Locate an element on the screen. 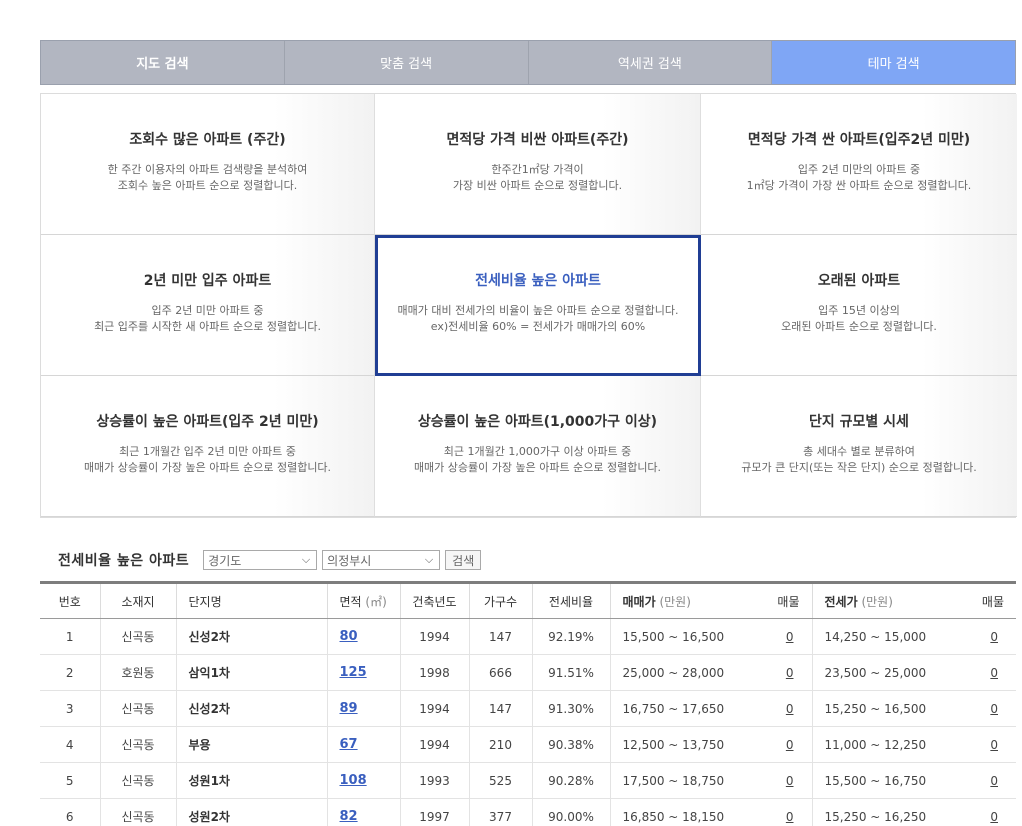 Image resolution: width=1022 pixels, height=826 pixels. header-sale-listings: 매물 is located at coordinates (786, 600).